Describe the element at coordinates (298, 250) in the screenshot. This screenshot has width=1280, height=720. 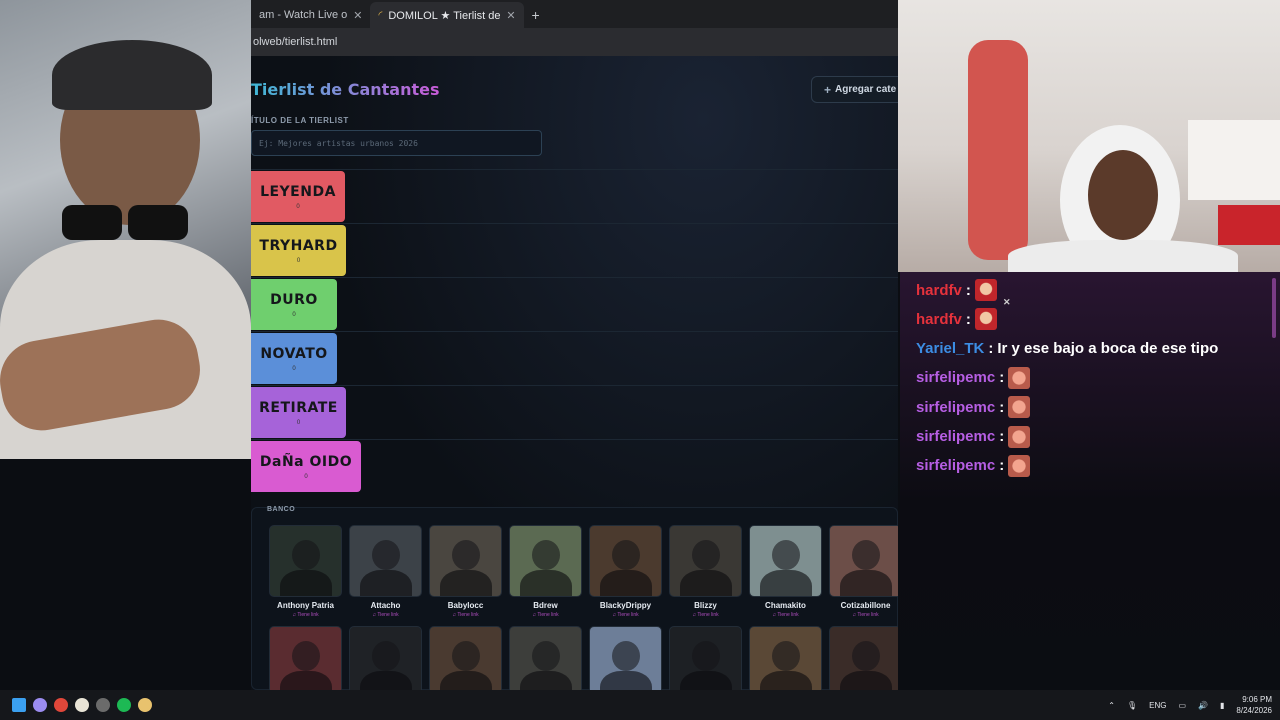
I see `tier-label: TRYHARD 0` at that location.